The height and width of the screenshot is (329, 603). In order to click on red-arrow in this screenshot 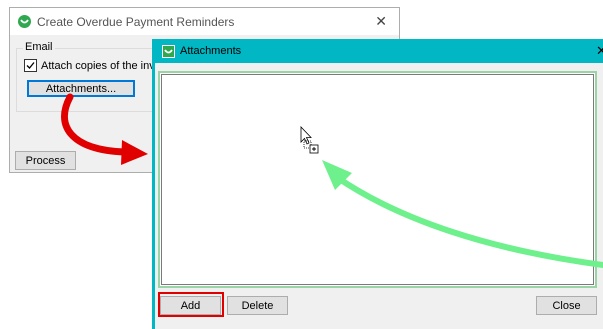, I will do `click(104, 129)`.